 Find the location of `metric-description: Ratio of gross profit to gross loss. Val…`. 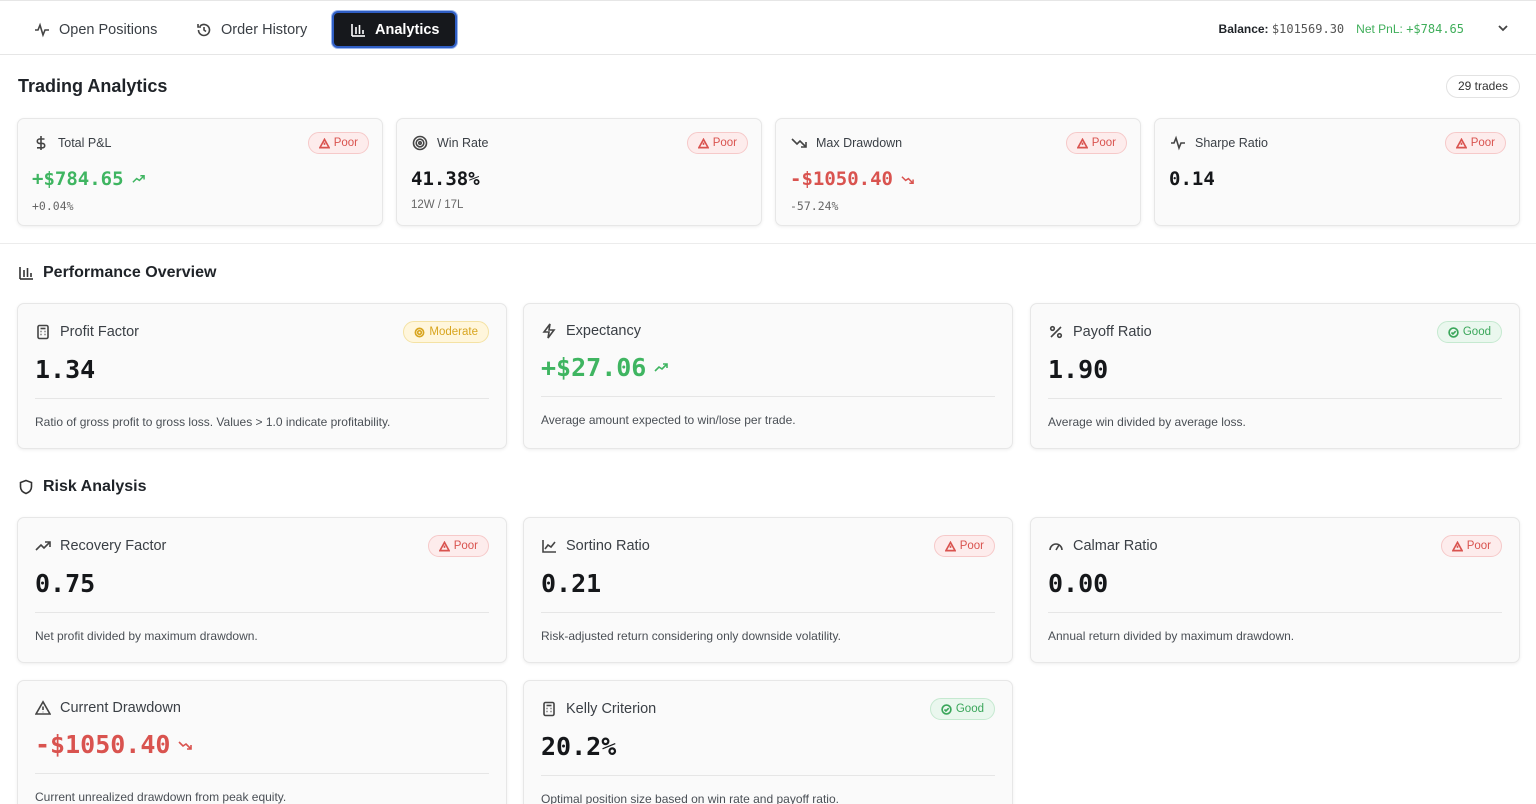

metric-description: Ratio of gross profit to gross loss. Val… is located at coordinates (213, 422).